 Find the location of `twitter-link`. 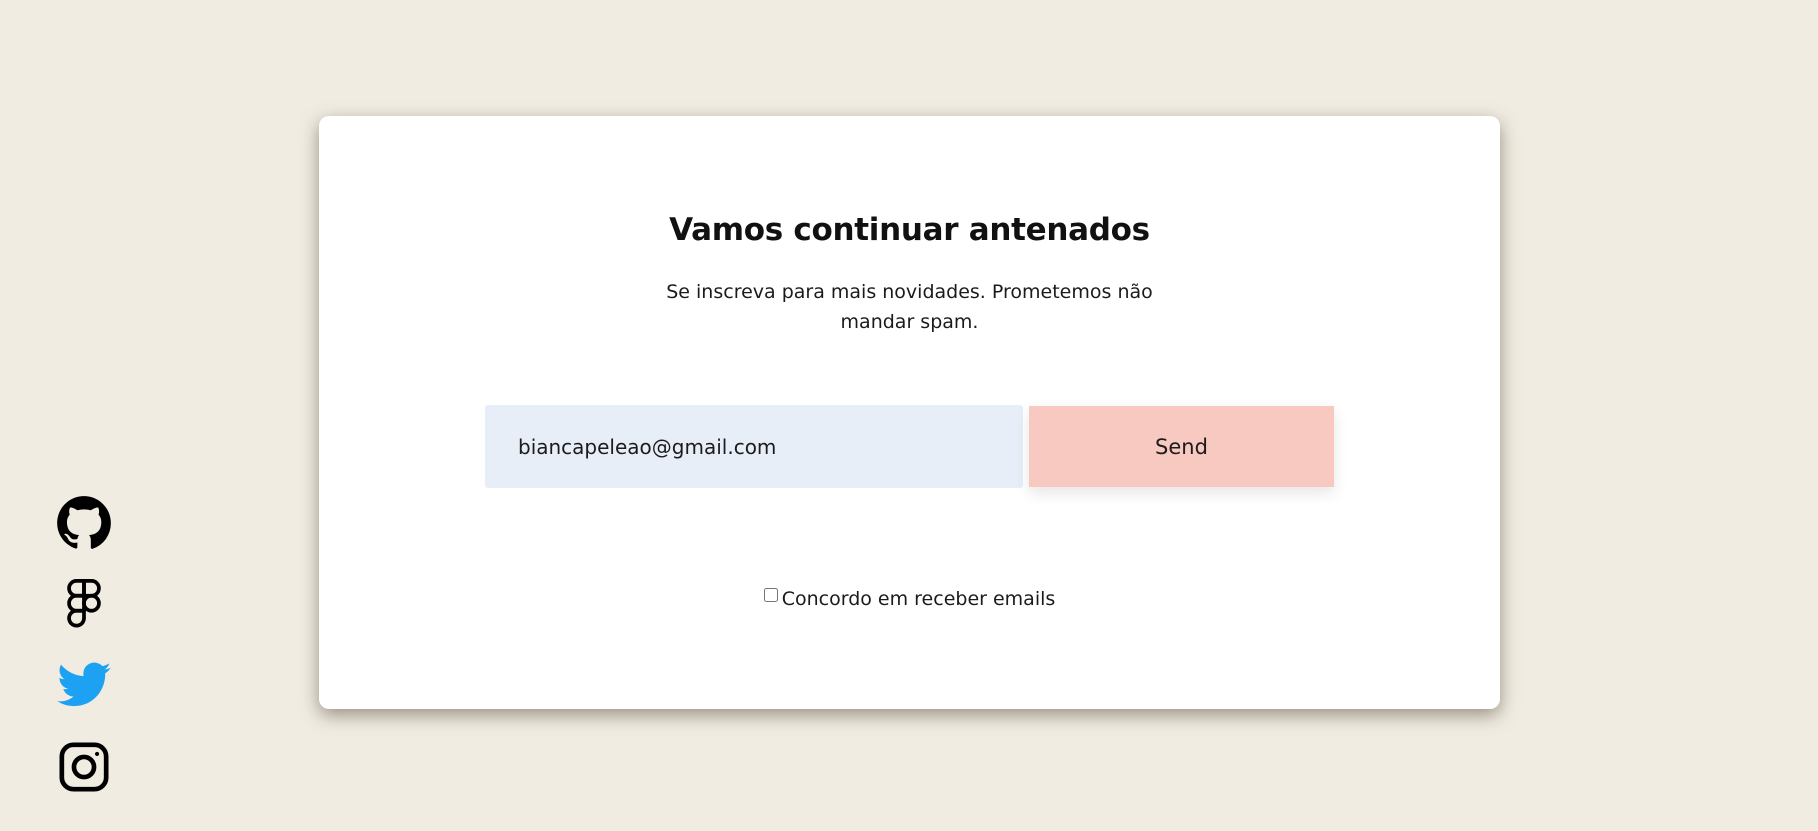

twitter-link is located at coordinates (84, 685).